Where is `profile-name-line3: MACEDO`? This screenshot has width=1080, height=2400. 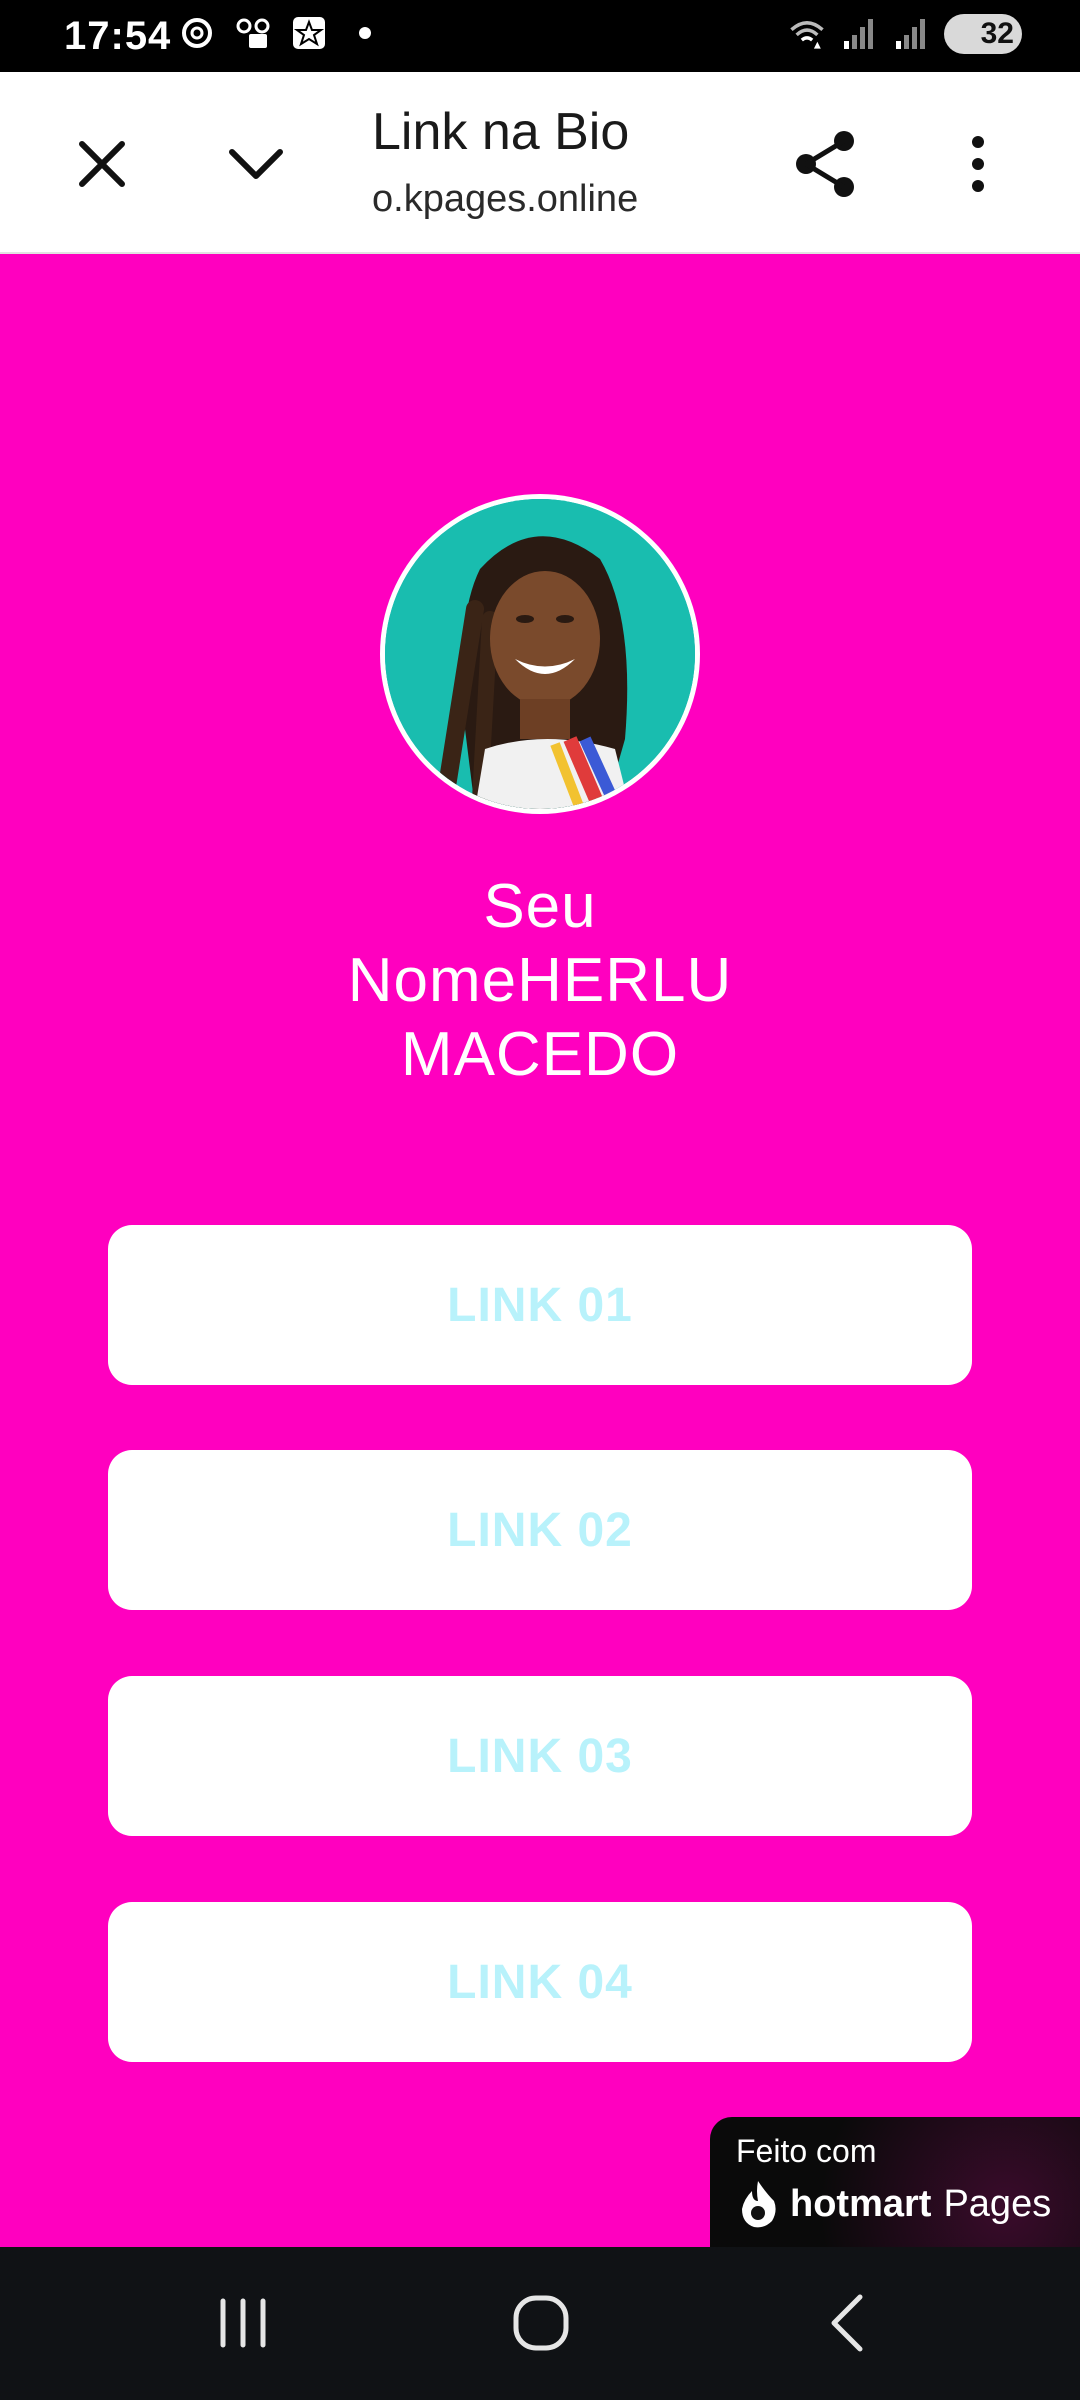
profile-name-line3: MACEDO is located at coordinates (540, 1054).